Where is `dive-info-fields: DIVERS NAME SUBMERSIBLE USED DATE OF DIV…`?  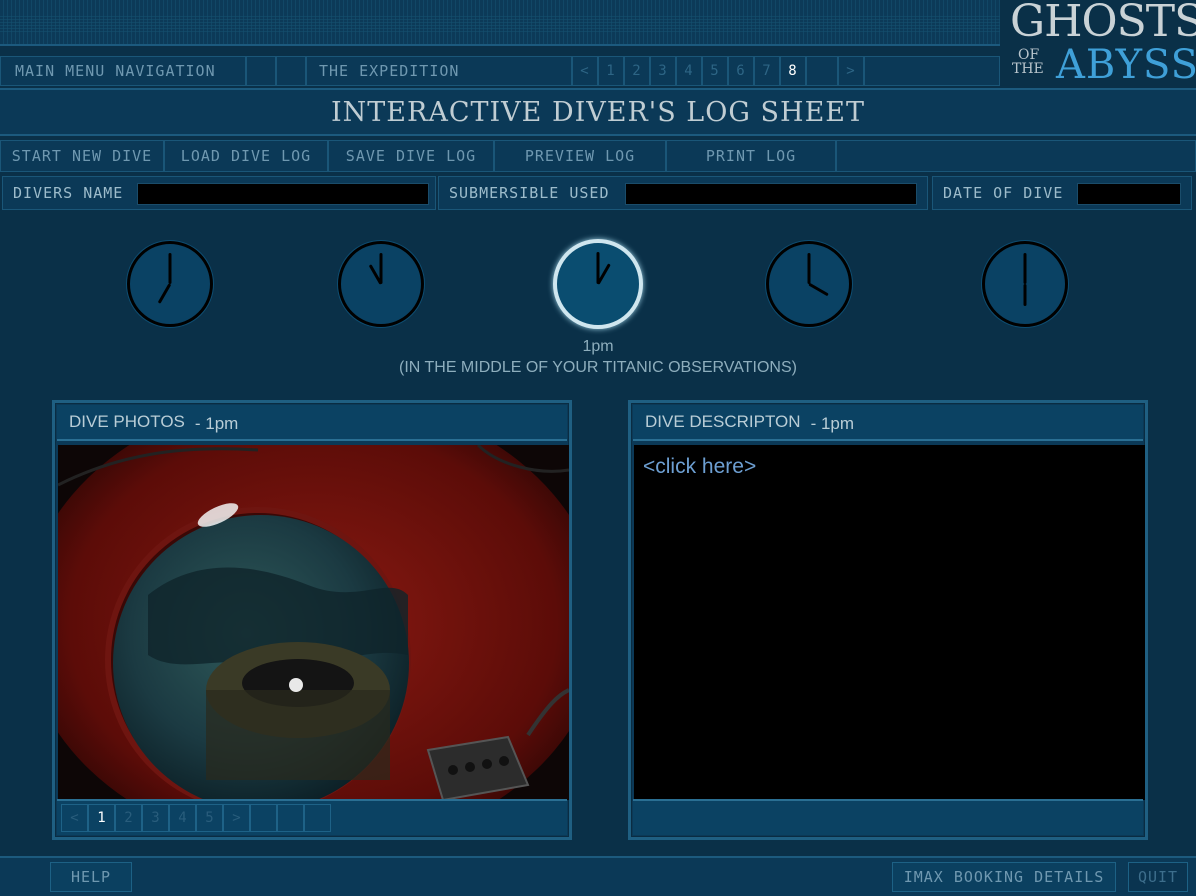 dive-info-fields: DIVERS NAME SUBMERSIBLE USED DATE OF DIV… is located at coordinates (598, 193).